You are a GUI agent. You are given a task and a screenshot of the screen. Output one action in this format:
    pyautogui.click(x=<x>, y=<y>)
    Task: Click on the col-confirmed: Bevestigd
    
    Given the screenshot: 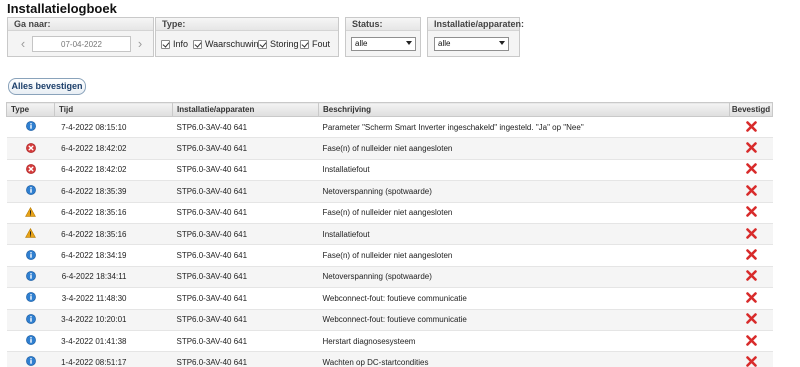 What is the action you would take?
    pyautogui.click(x=751, y=109)
    